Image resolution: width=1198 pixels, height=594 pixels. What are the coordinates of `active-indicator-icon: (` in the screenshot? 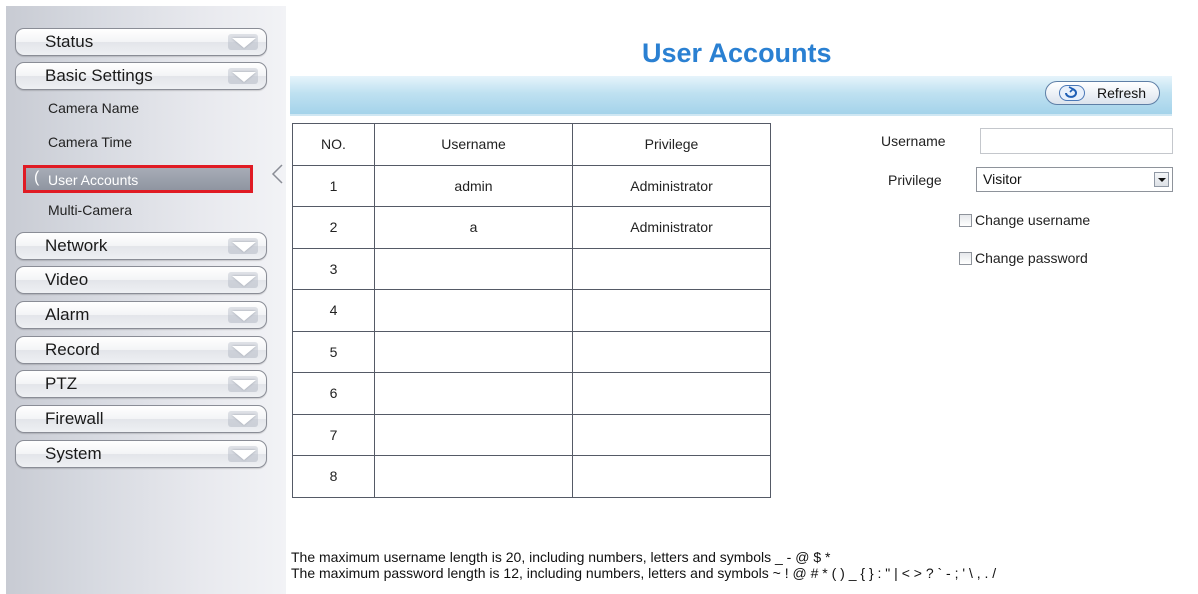 It's located at (37, 177).